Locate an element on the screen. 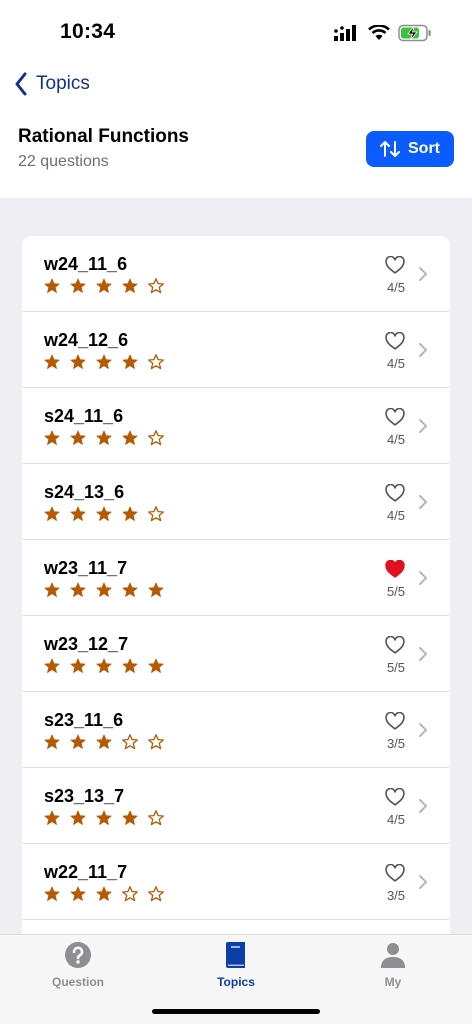 The width and height of the screenshot is (472, 1024). question-circle-icon is located at coordinates (78, 955).